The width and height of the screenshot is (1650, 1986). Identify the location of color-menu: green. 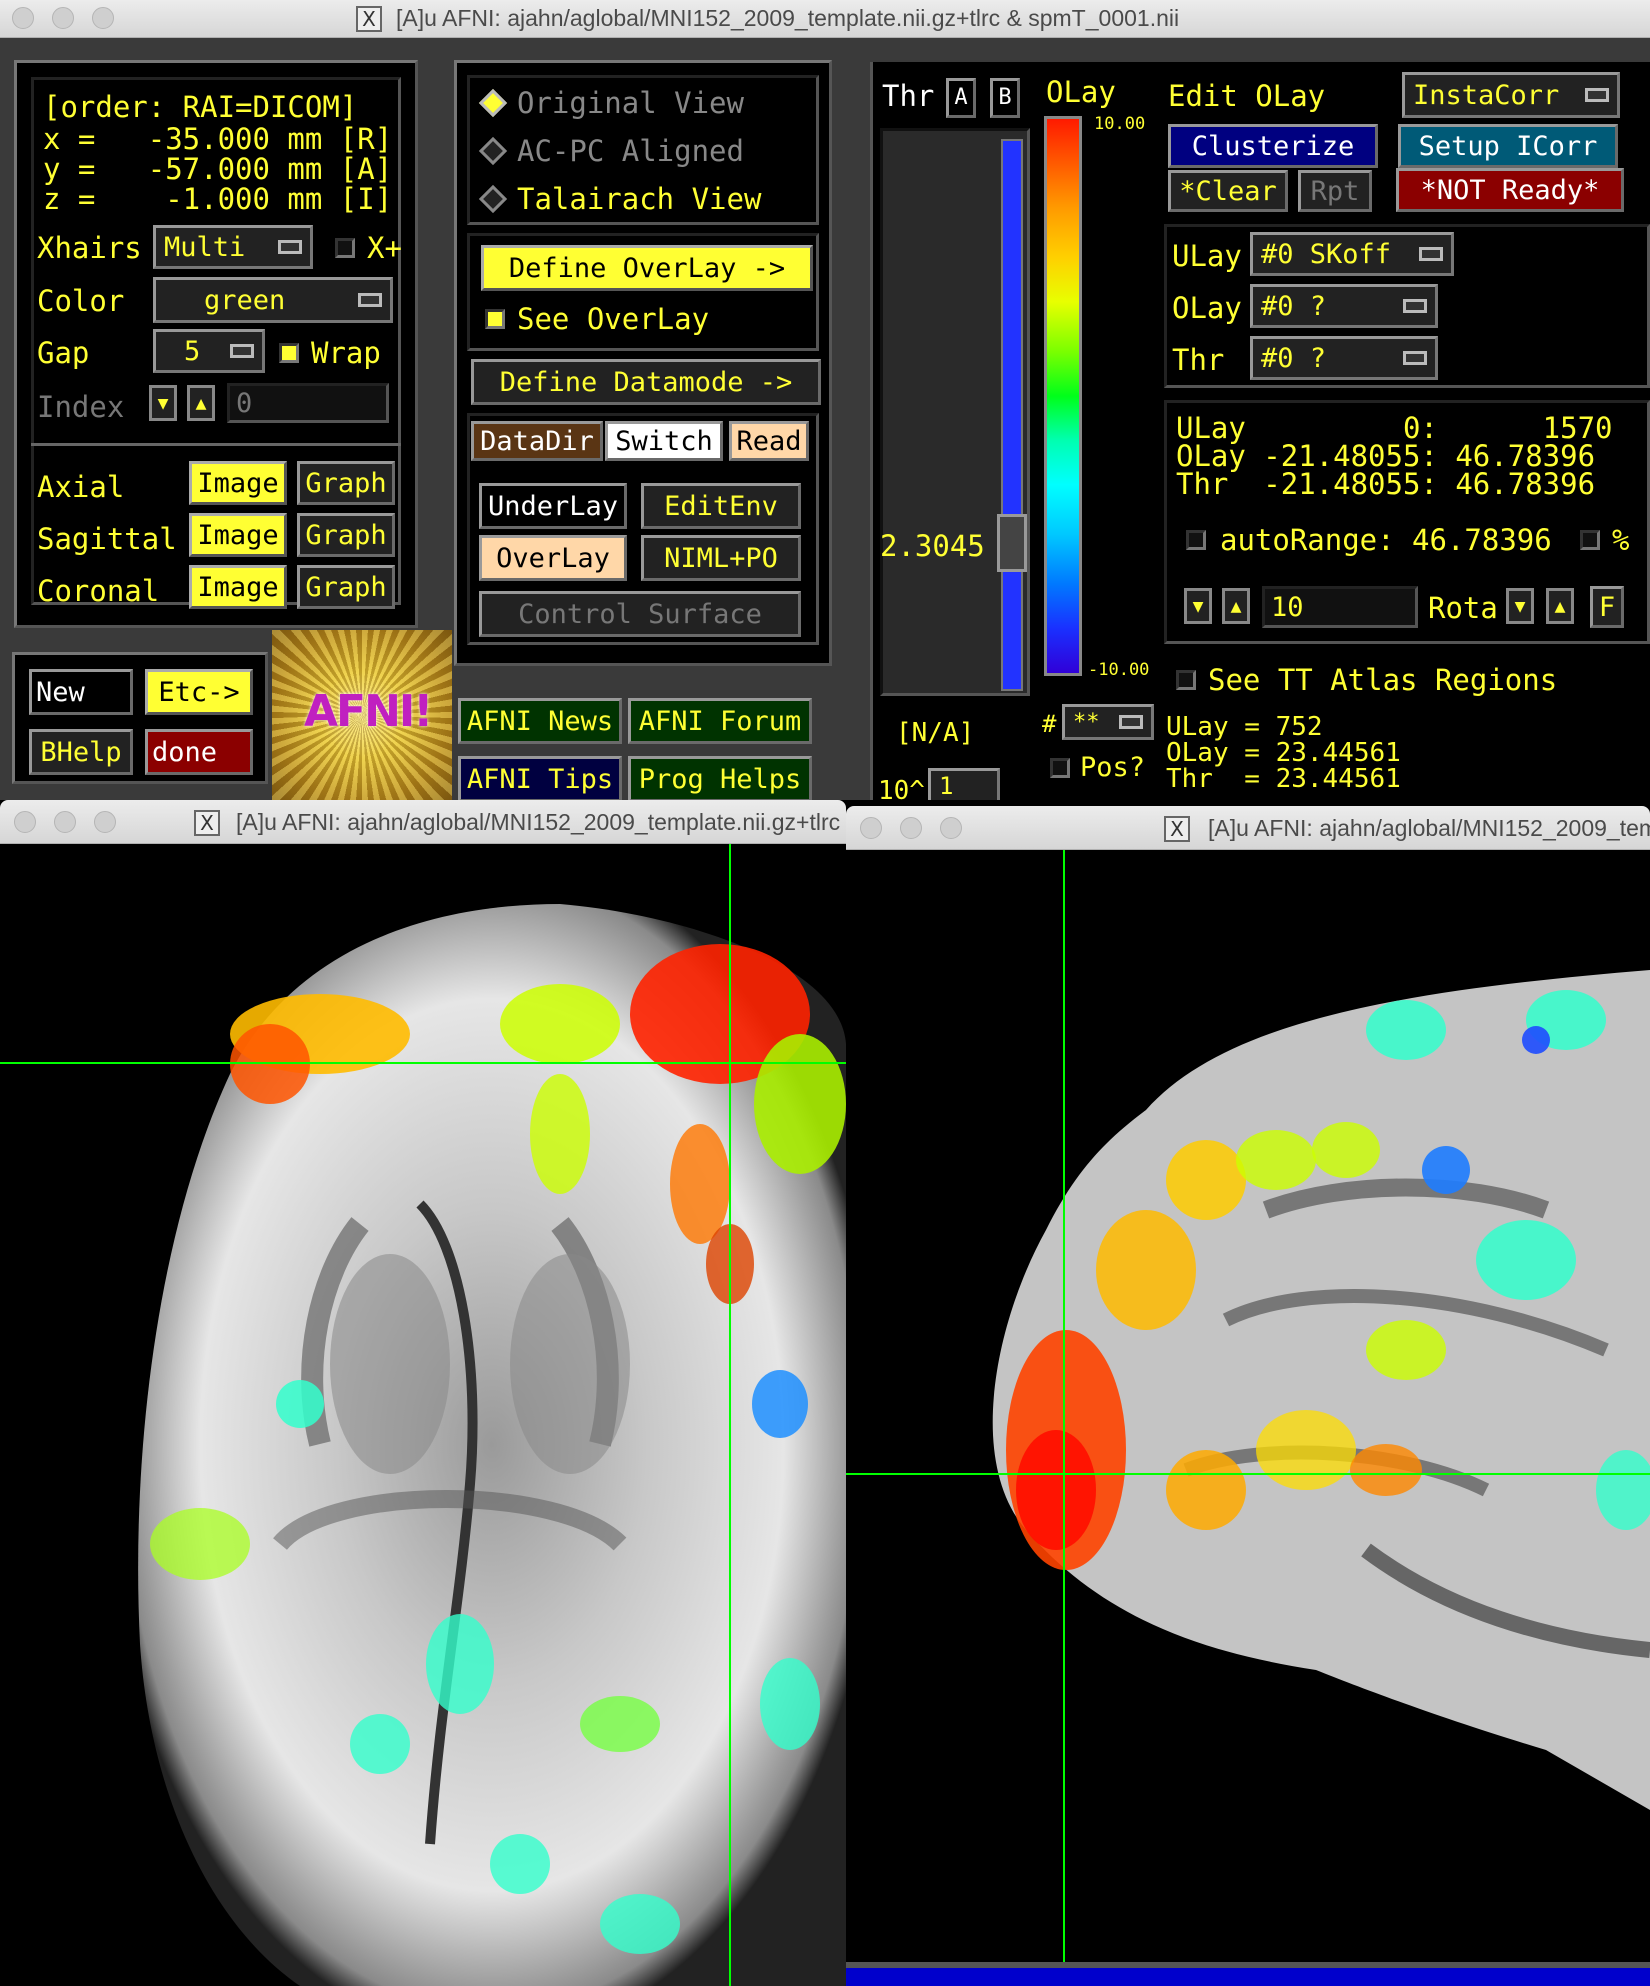
(273, 300).